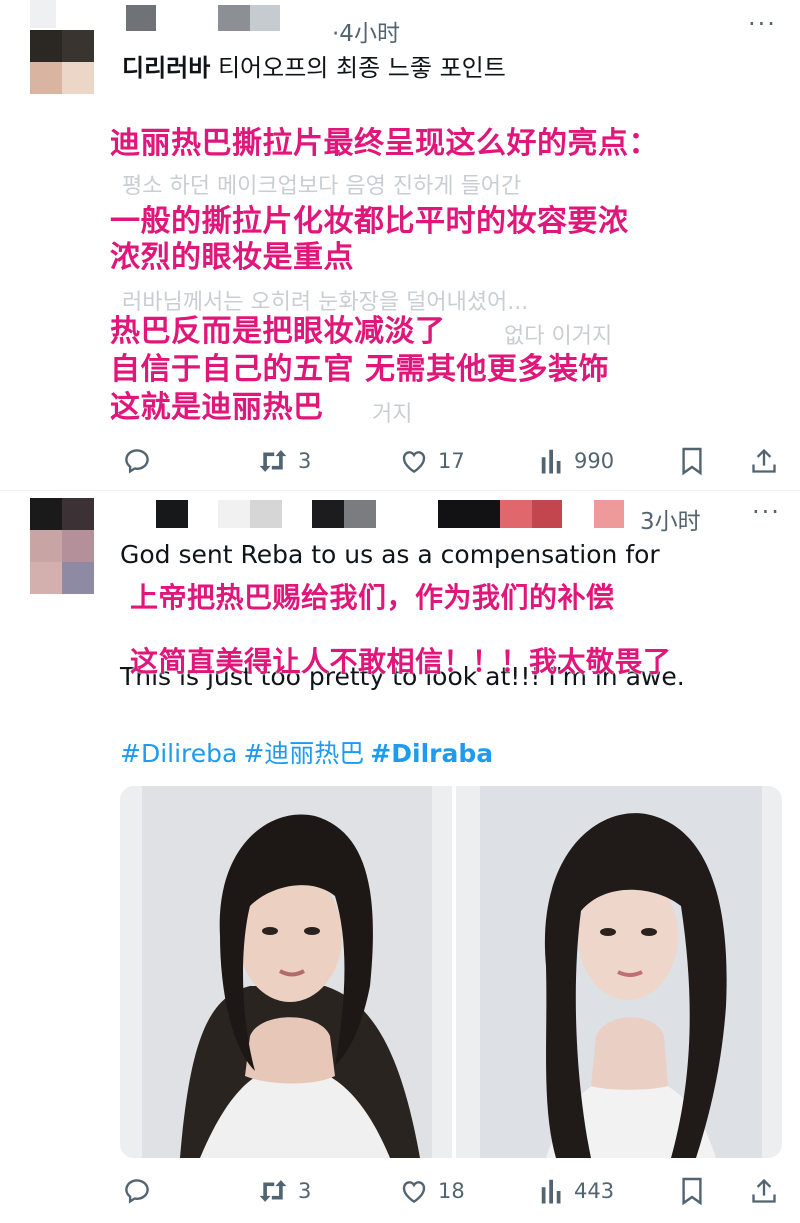 This screenshot has width=800, height=1223. What do you see at coordinates (384, 143) in the screenshot?
I see `overlay-caption-1: 迪丽热巴撕拉片最终呈现这么好的亮点：` at bounding box center [384, 143].